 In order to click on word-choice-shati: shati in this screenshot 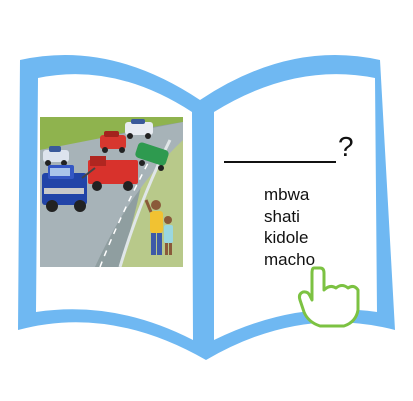, I will do `click(289, 217)`.